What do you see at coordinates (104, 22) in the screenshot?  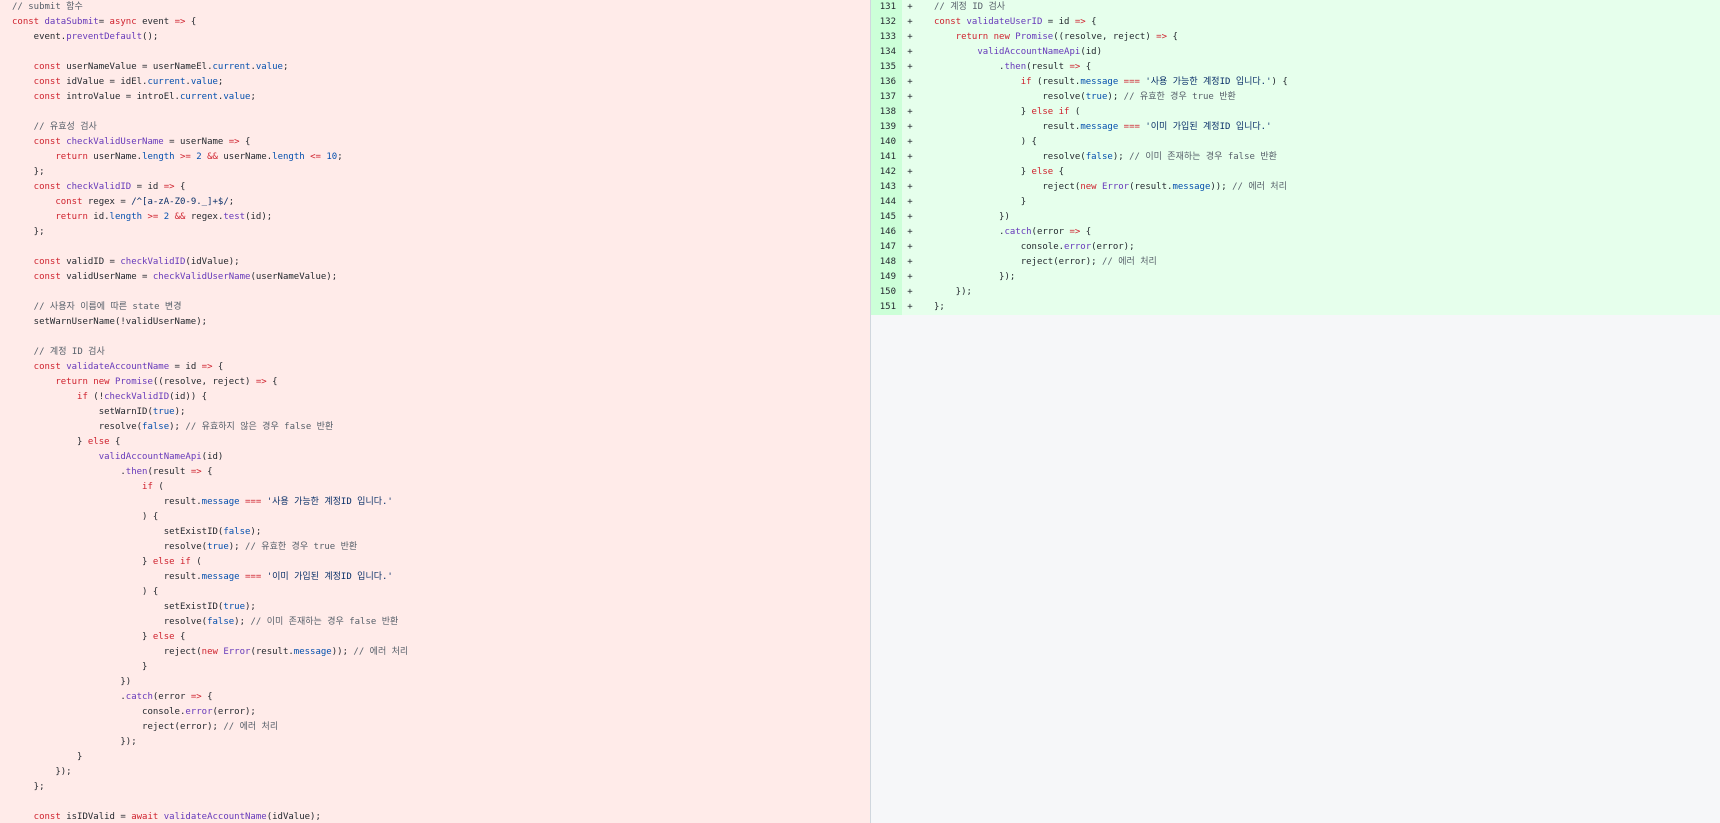 I see `code-token: =` at bounding box center [104, 22].